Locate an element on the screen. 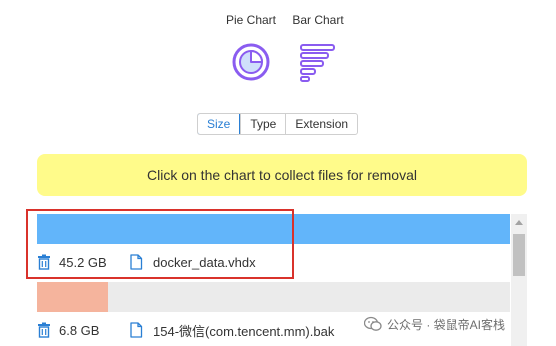 This screenshot has width=556, height=346. tab-type: Type is located at coordinates (262, 124).